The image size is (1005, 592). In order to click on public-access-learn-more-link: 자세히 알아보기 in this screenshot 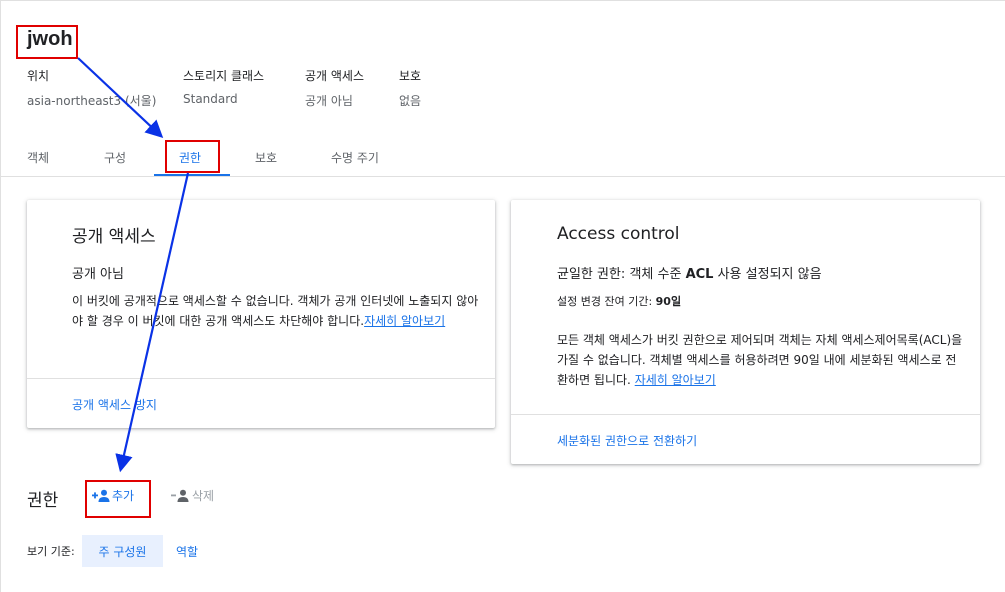, I will do `click(404, 321)`.